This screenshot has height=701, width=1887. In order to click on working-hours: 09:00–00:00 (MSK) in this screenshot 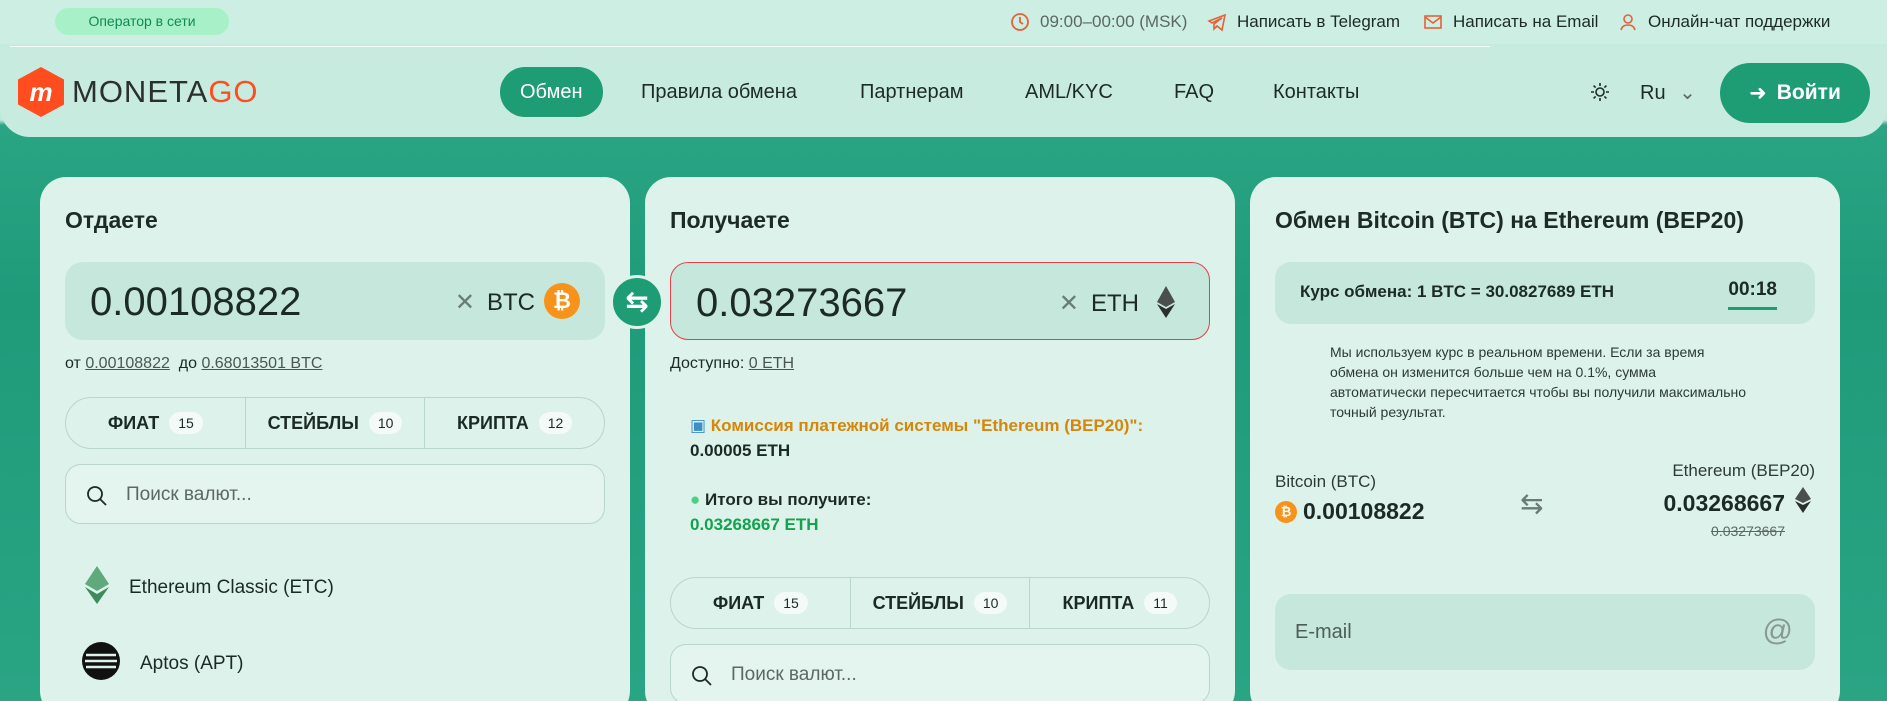, I will do `click(1098, 22)`.